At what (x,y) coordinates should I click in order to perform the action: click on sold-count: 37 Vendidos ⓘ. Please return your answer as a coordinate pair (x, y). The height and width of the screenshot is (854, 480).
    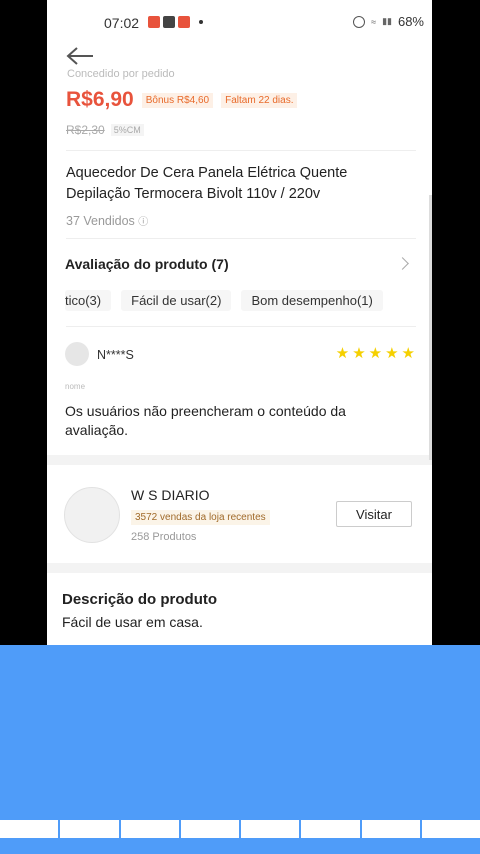
    Looking at the image, I should click on (107, 220).